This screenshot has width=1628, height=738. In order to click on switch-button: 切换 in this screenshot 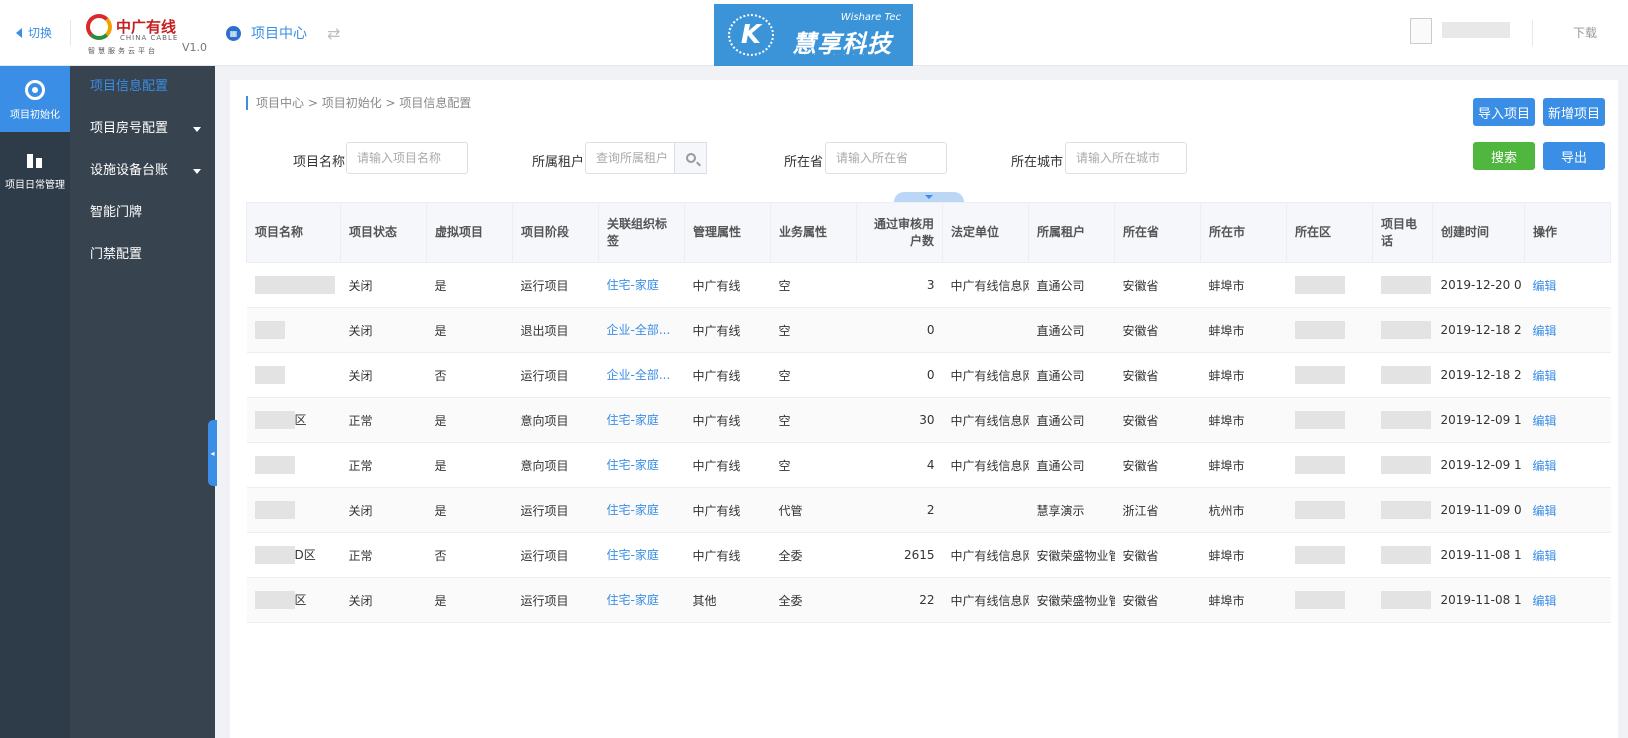, I will do `click(34, 32)`.